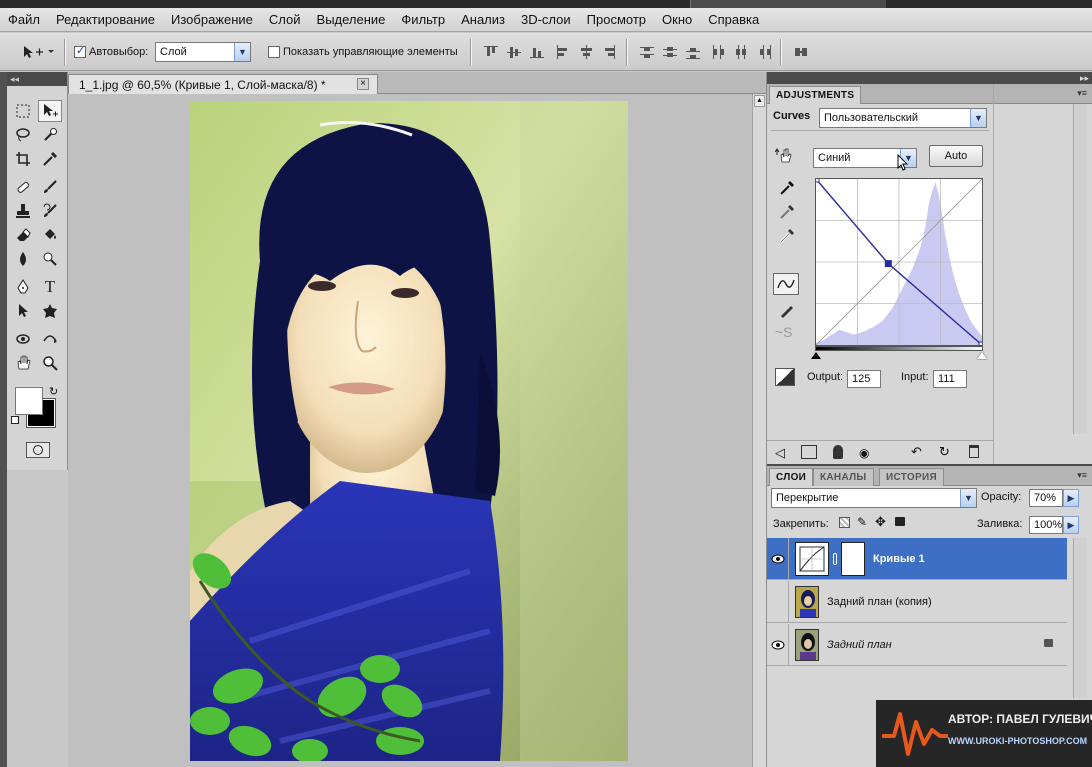  I want to click on visibility-eye-icon: ◉, so click(864, 453).